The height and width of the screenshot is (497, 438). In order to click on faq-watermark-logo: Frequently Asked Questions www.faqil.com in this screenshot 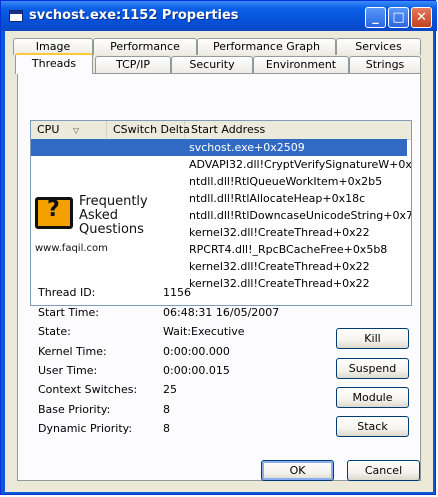, I will do `click(90, 230)`.